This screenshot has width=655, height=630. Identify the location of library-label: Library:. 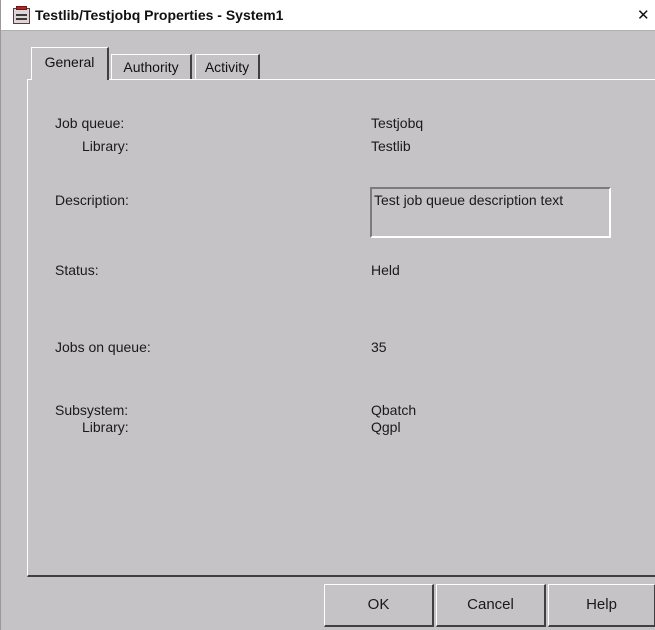
(105, 146).